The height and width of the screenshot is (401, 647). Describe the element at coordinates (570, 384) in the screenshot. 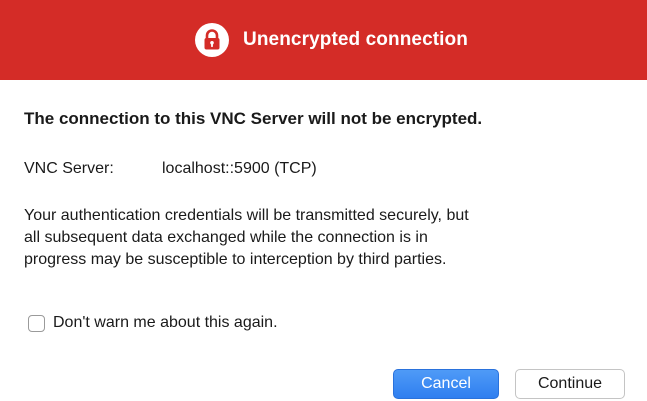

I see `continue-button: Continue` at that location.